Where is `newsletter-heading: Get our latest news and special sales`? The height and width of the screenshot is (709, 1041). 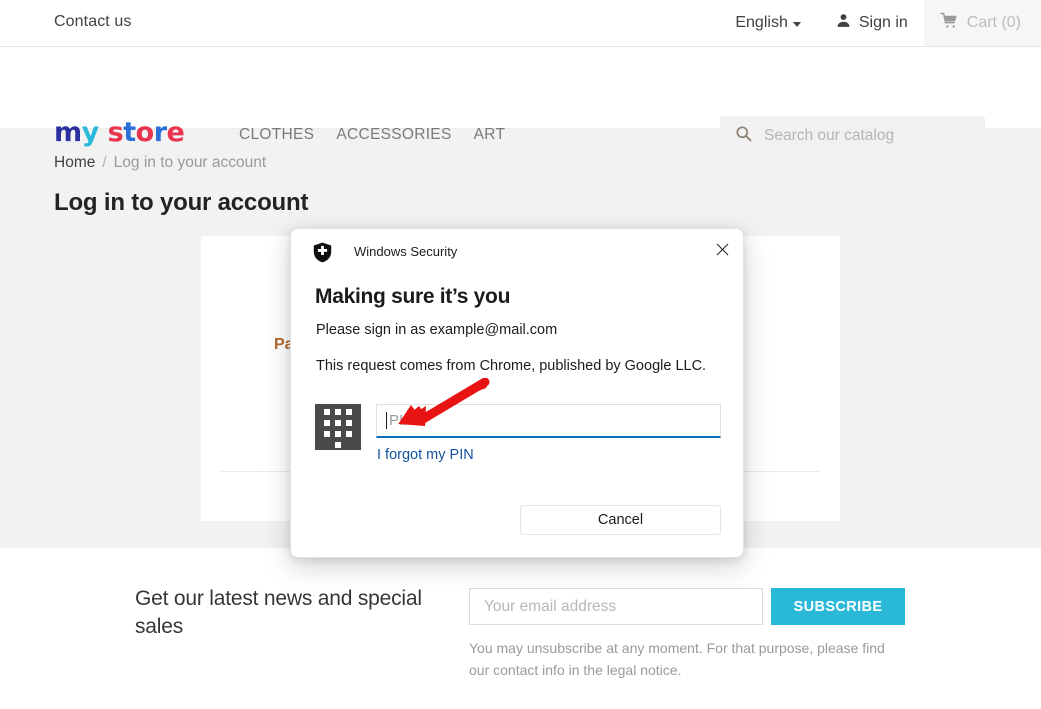 newsletter-heading: Get our latest news and special sales is located at coordinates (278, 613).